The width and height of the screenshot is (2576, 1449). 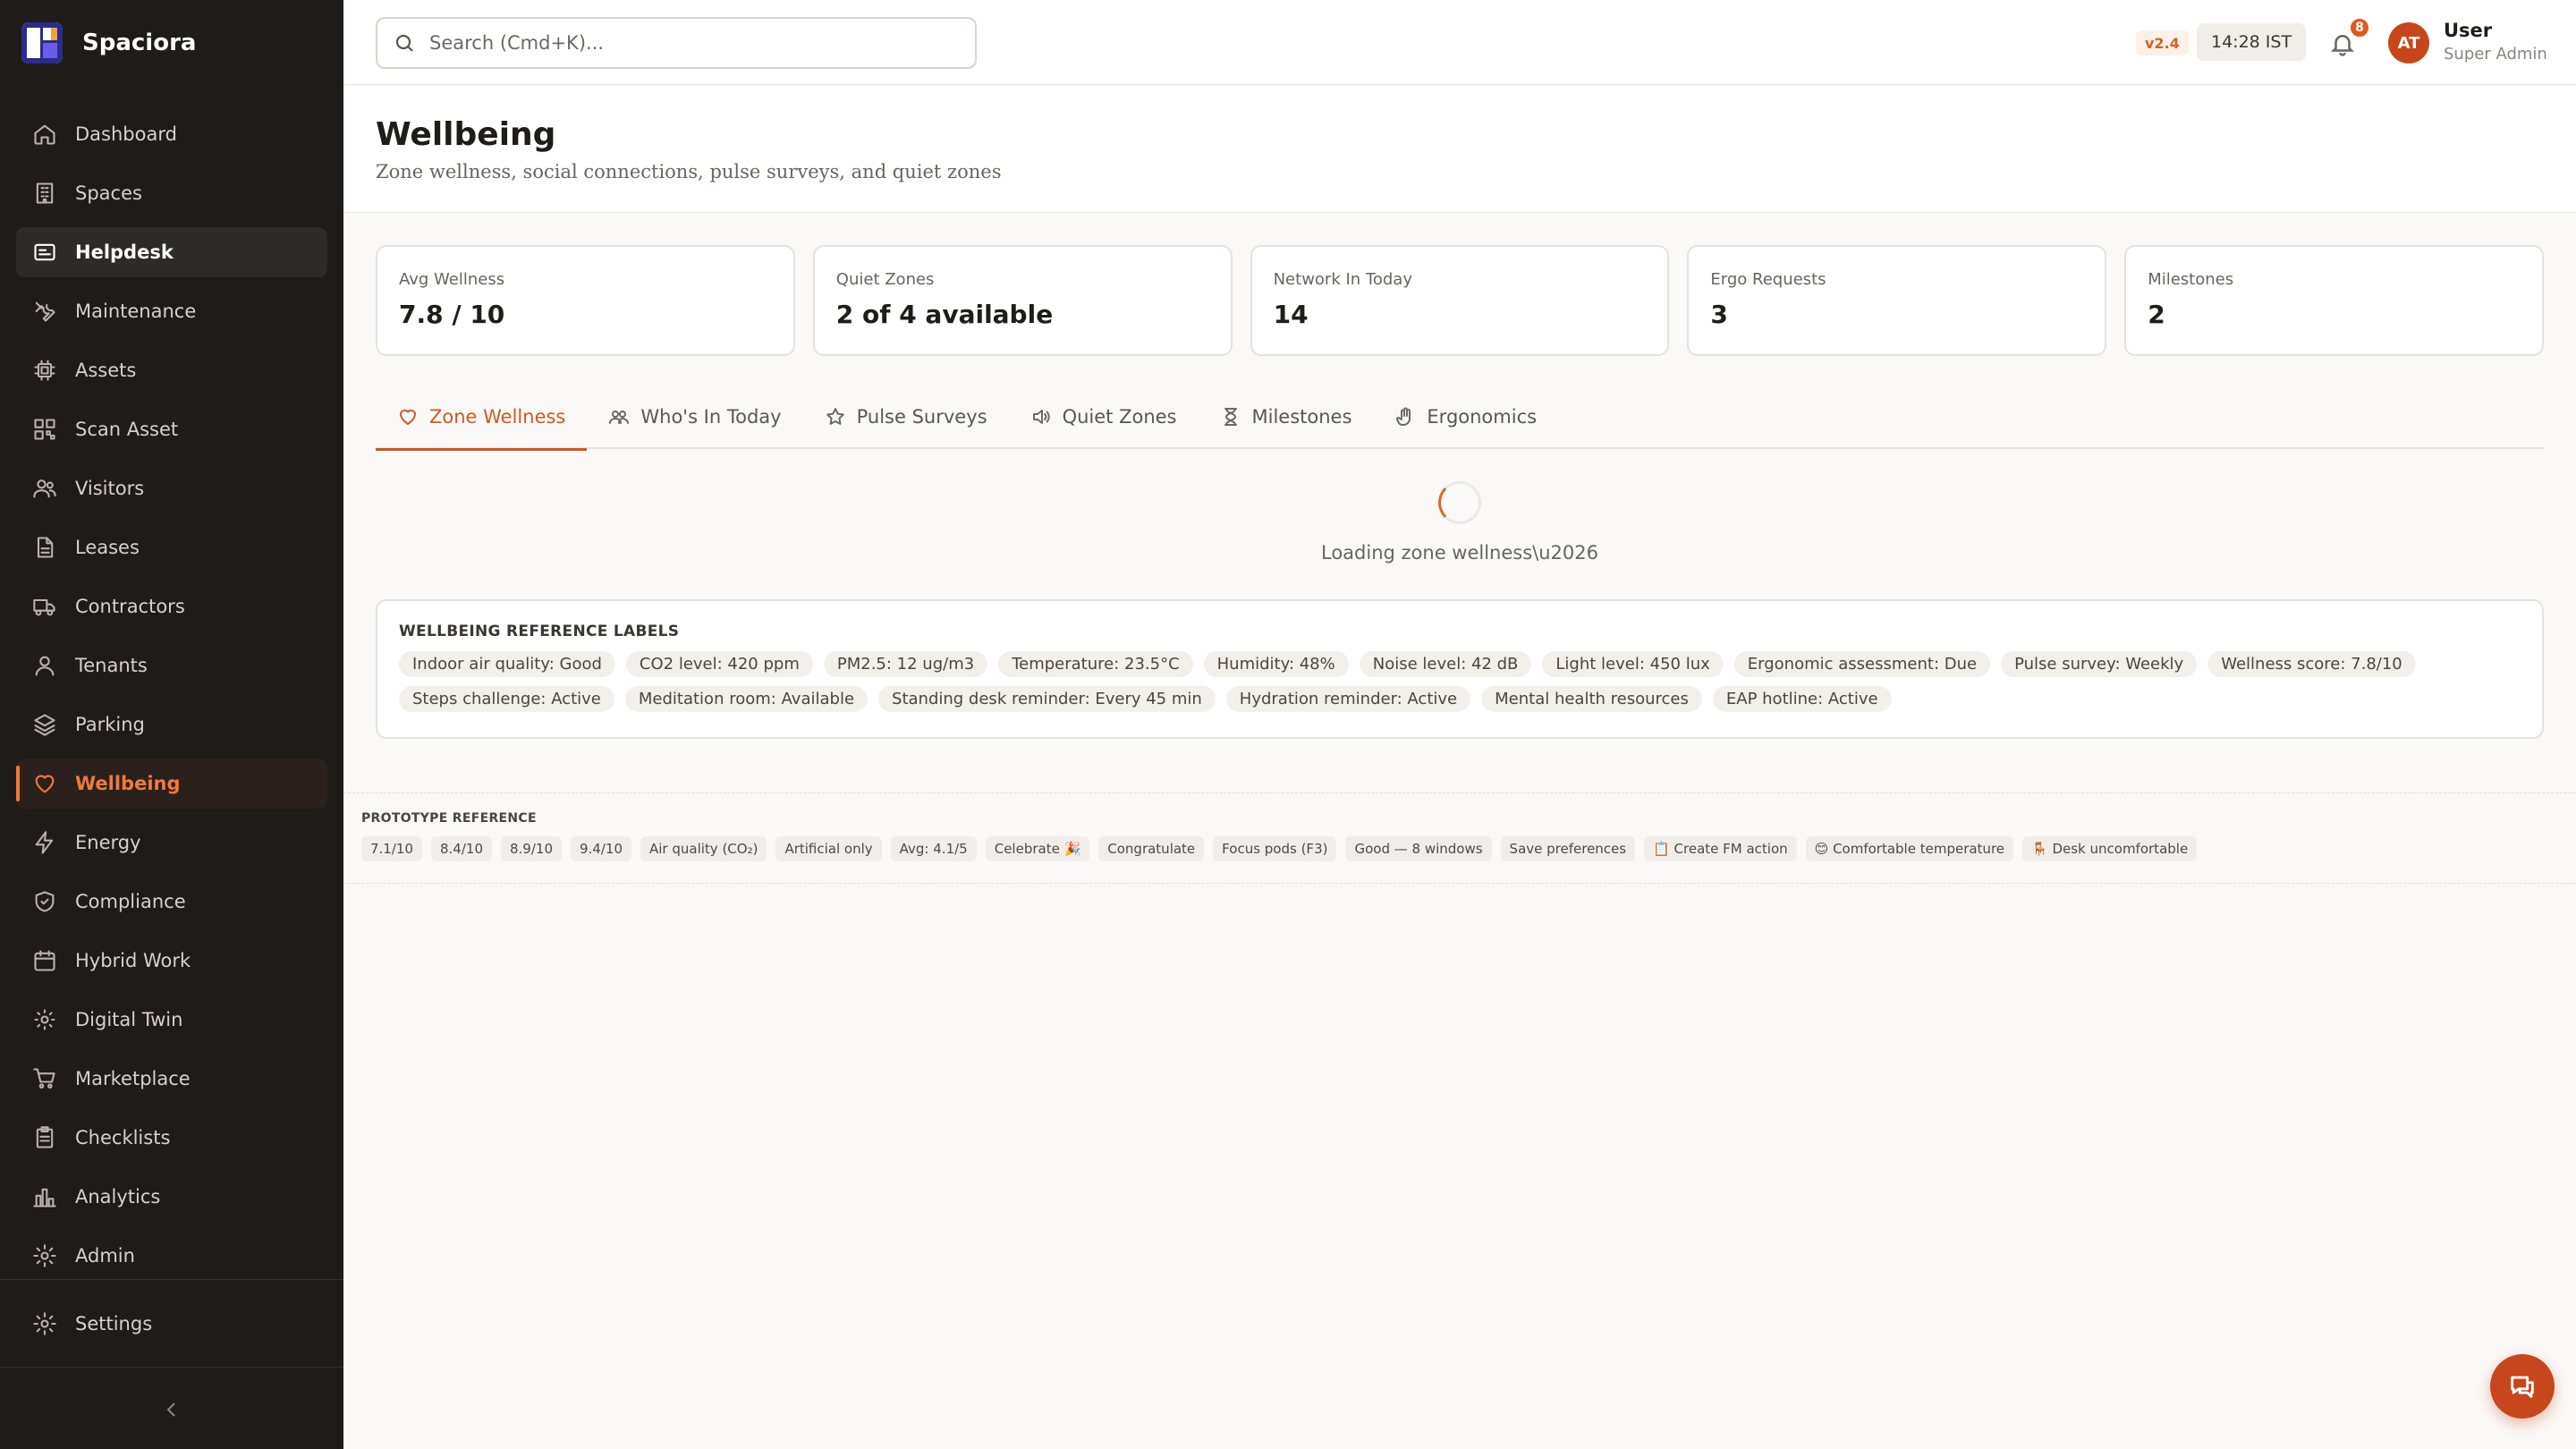 What do you see at coordinates (1418, 848) in the screenshot?
I see `prototype-chip: Good — 8 windows` at bounding box center [1418, 848].